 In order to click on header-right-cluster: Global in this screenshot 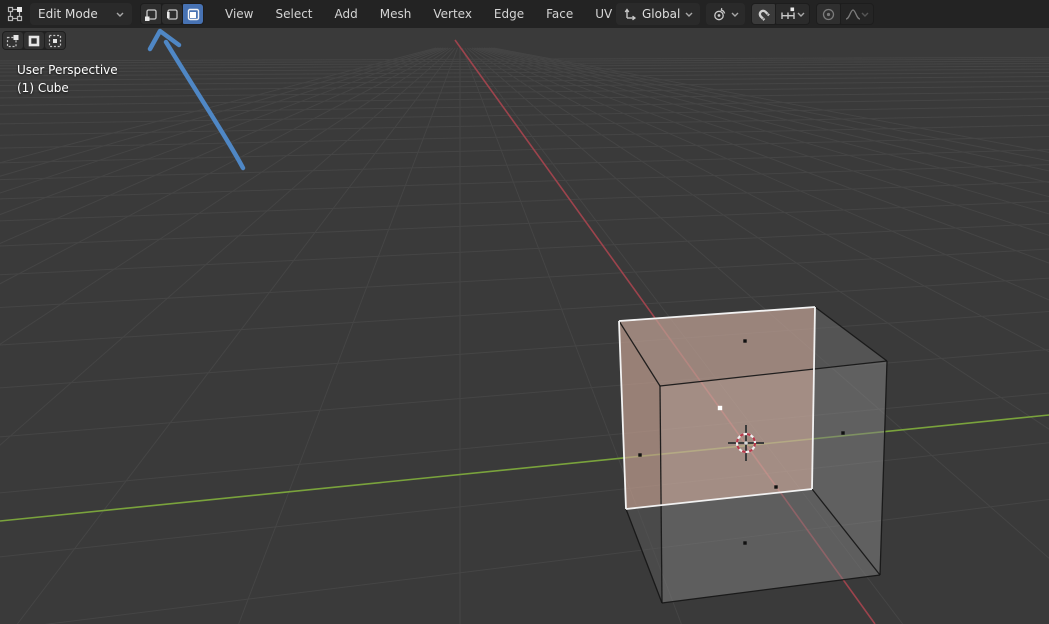, I will do `click(745, 14)`.